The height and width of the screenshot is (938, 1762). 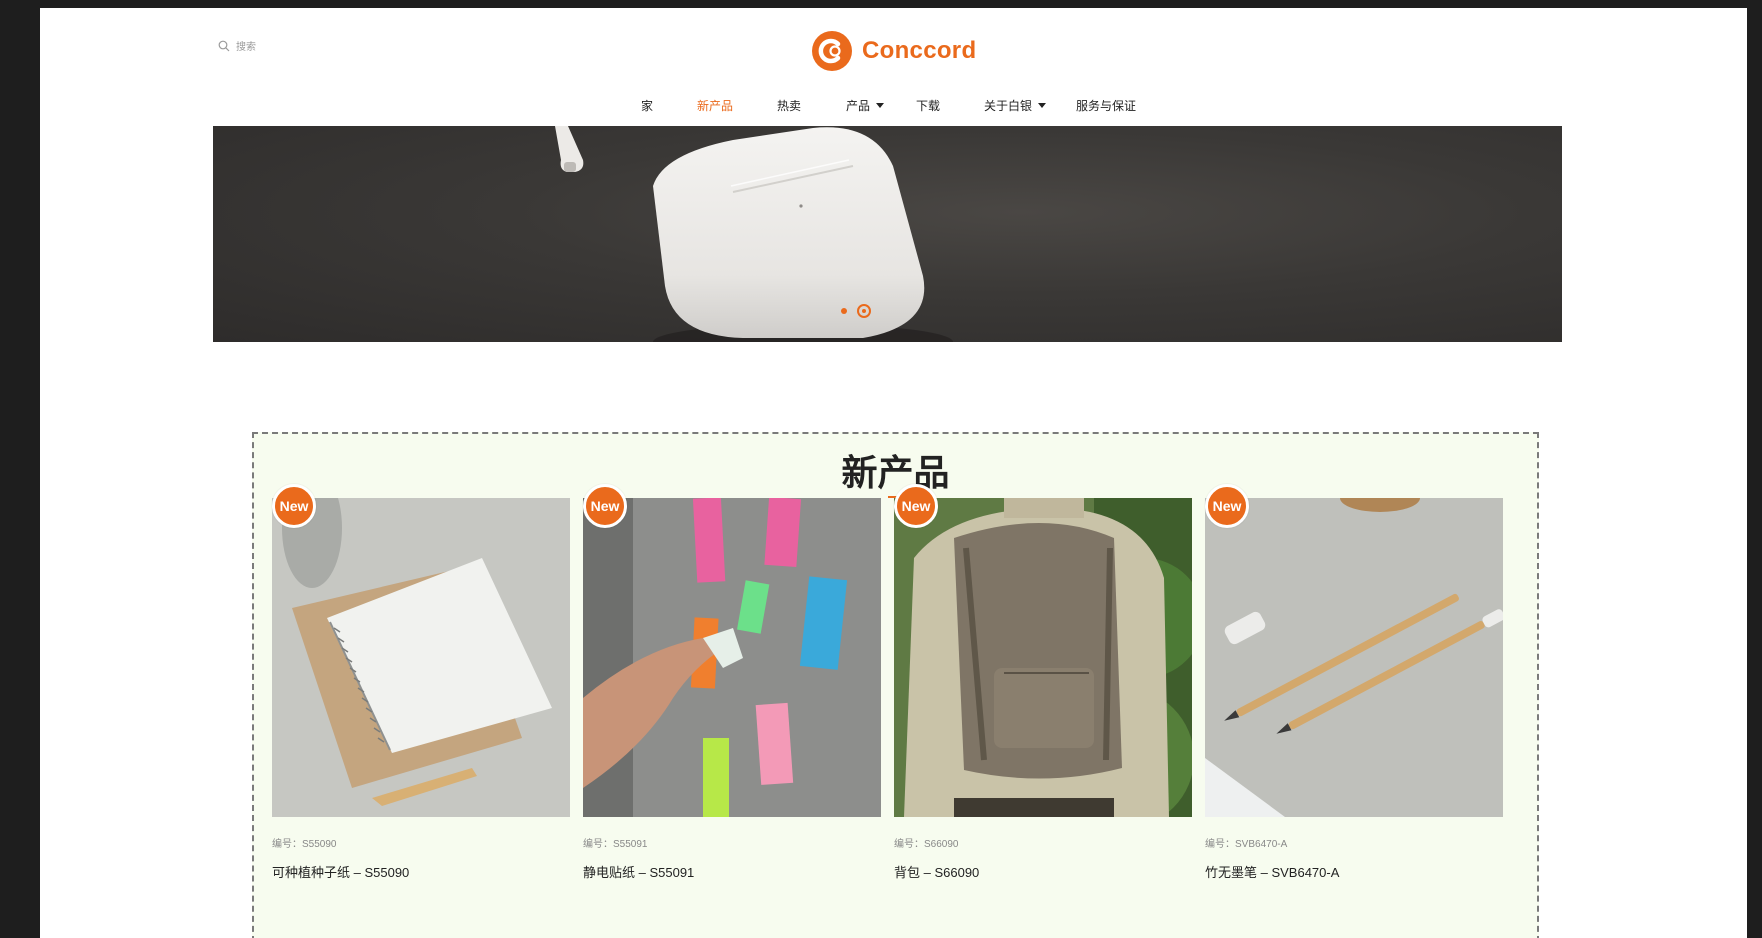 What do you see at coordinates (926, 844) in the screenshot?
I see `product-code: 编号：S66090` at bounding box center [926, 844].